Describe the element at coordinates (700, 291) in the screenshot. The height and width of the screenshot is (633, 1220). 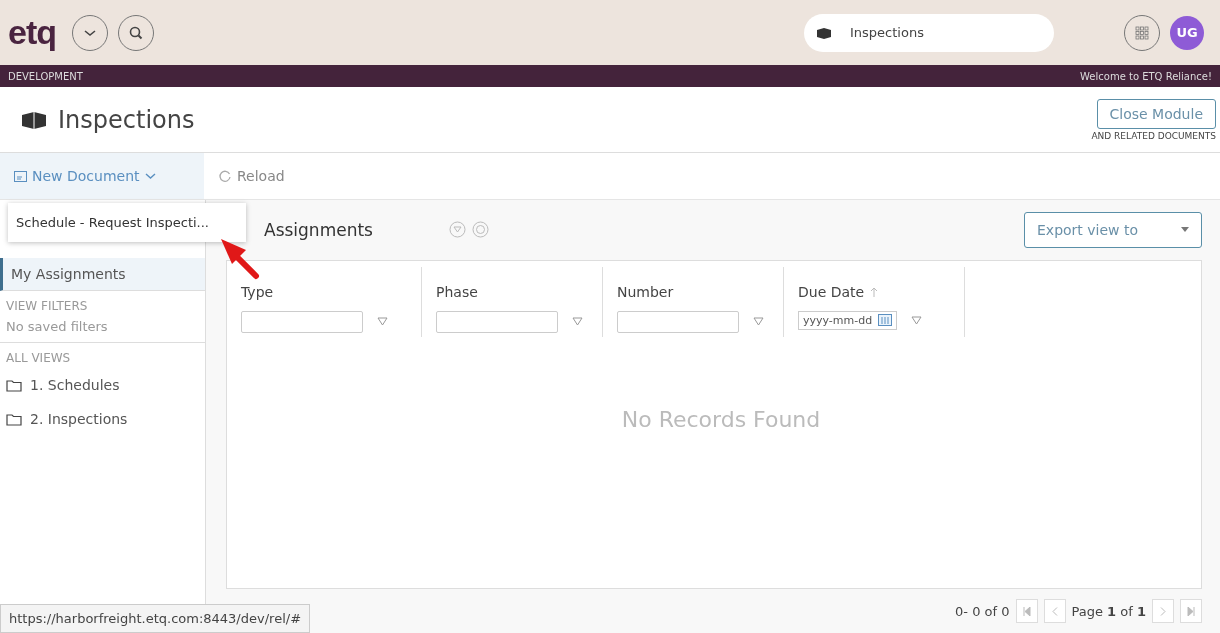
I see `column-header: Number` at that location.